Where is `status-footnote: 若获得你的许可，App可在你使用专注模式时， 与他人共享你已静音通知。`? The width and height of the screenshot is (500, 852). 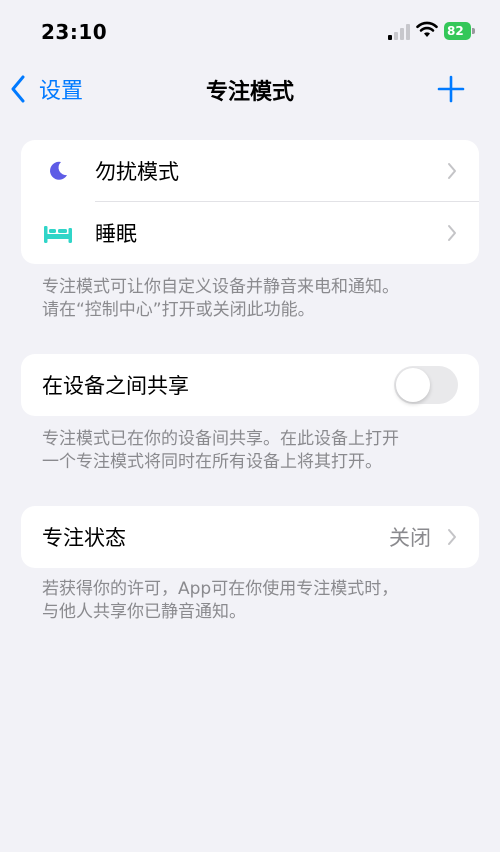 status-footnote: 若获得你的许可，App可在你使用专注模式时， 与他人共享你已静音通知。 is located at coordinates (220, 600).